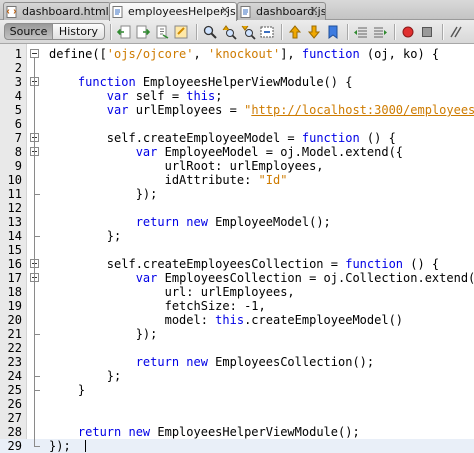 The width and height of the screenshot is (474, 453). Describe the element at coordinates (237, 446) in the screenshot. I see `code-line: 29});` at that location.